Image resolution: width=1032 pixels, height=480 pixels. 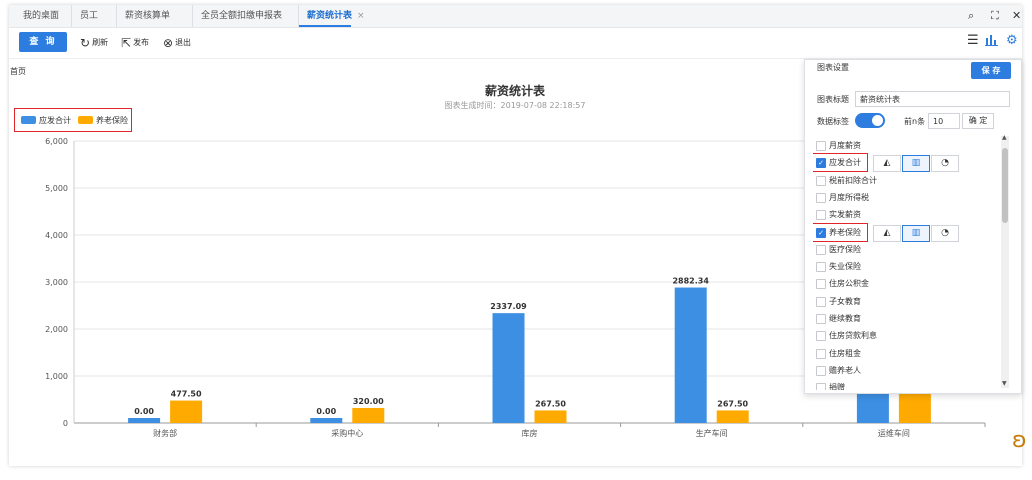 I want to click on field-item: 继续教育, so click(x=906, y=319).